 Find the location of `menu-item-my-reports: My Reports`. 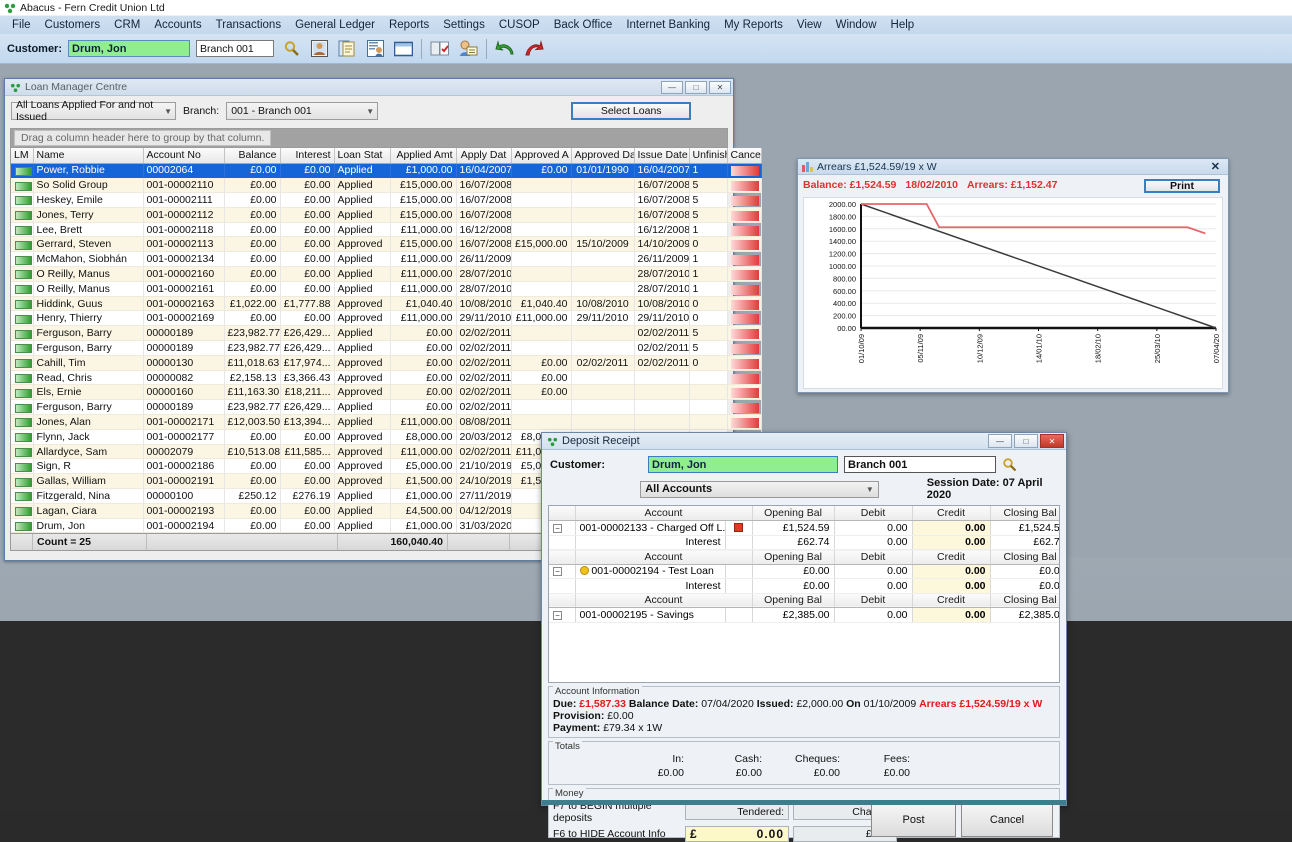

menu-item-my-reports: My Reports is located at coordinates (753, 25).